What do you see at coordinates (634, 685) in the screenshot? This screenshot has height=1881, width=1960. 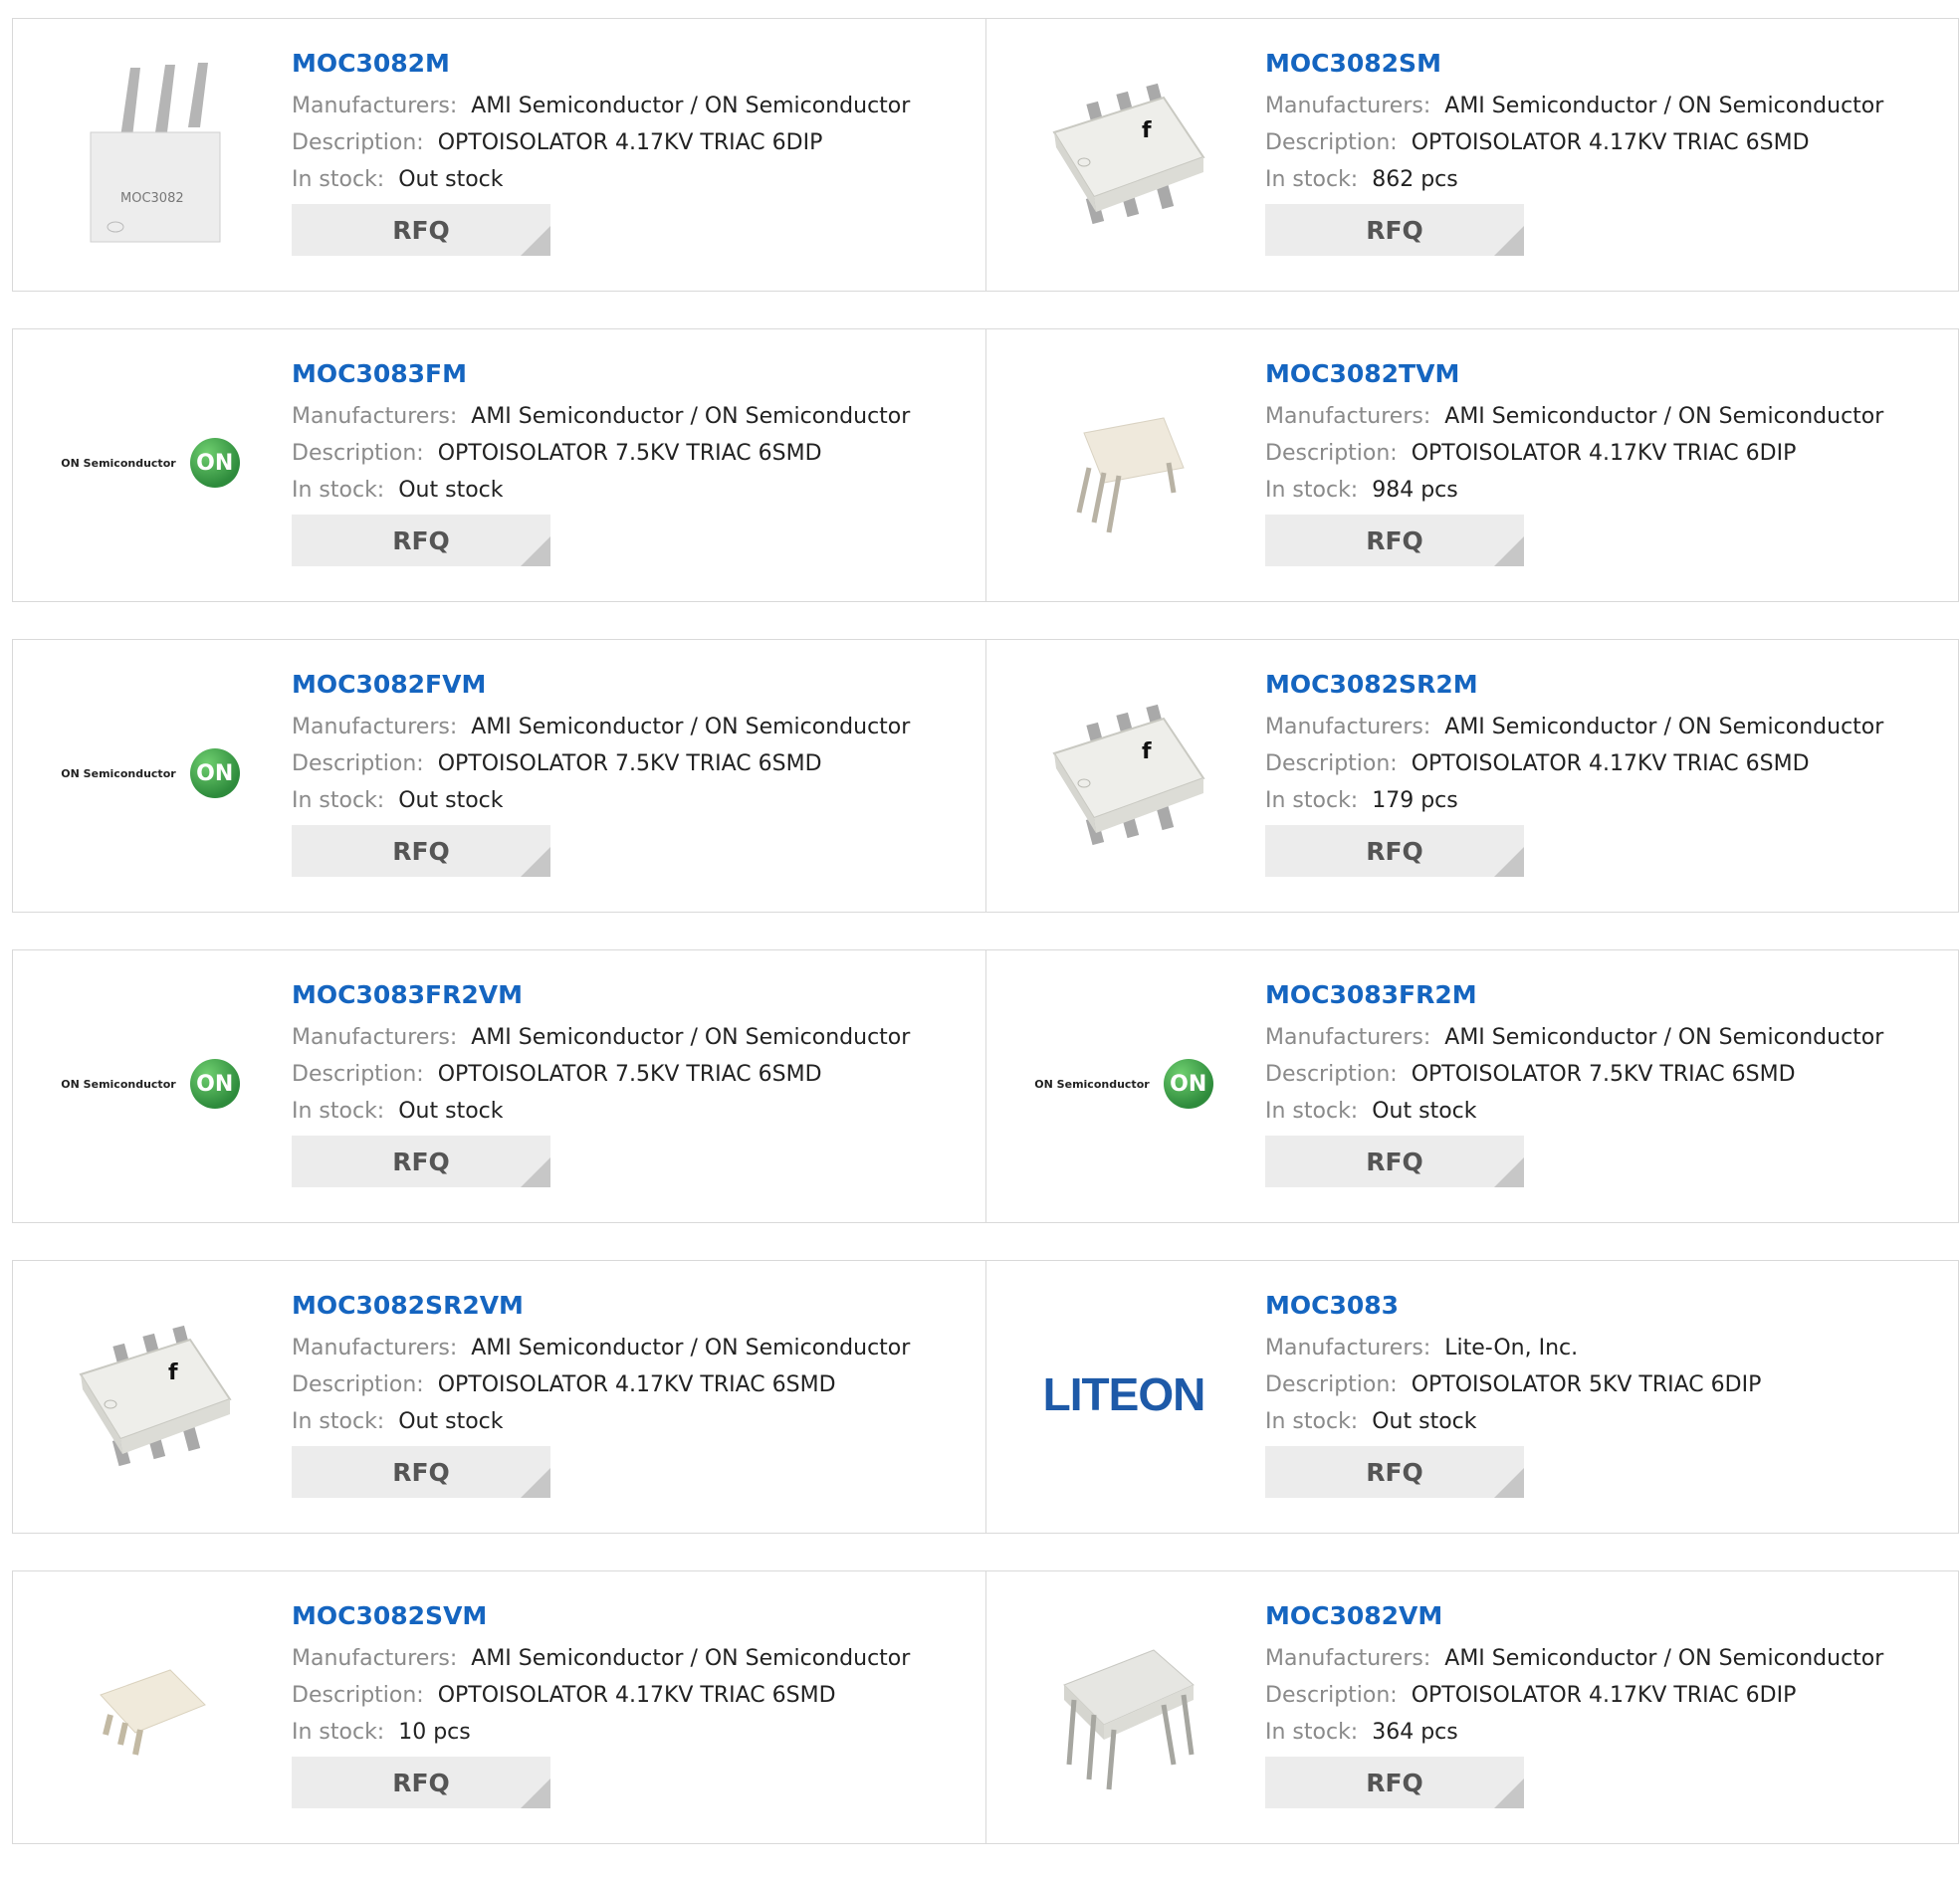 I see `product-title-link: MOC3082FVM` at bounding box center [634, 685].